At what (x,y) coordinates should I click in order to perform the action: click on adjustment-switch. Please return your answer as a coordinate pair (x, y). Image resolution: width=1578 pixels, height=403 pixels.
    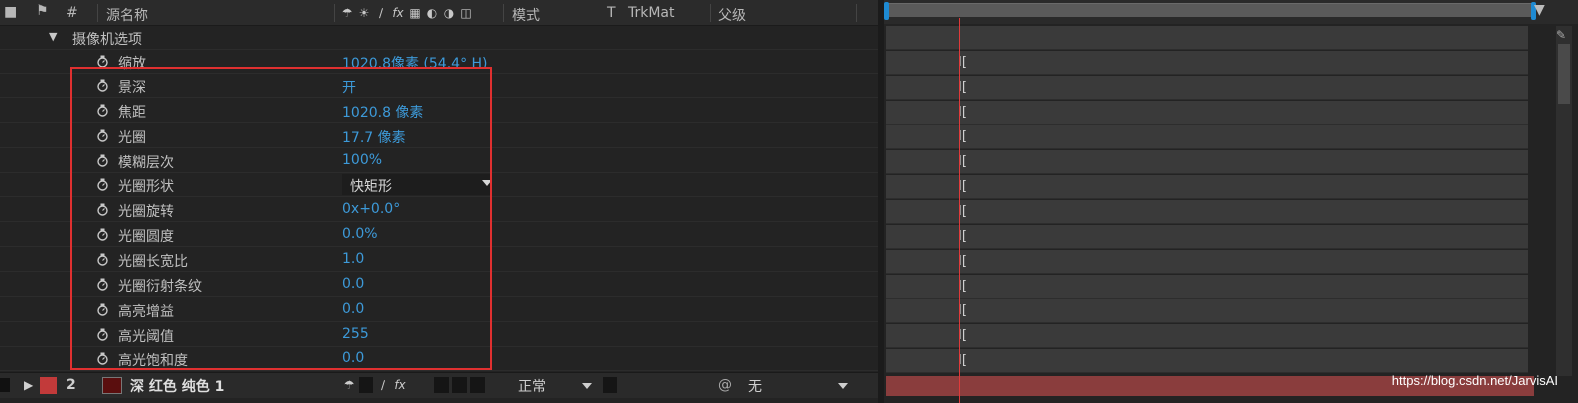
    Looking at the image, I should click on (477, 385).